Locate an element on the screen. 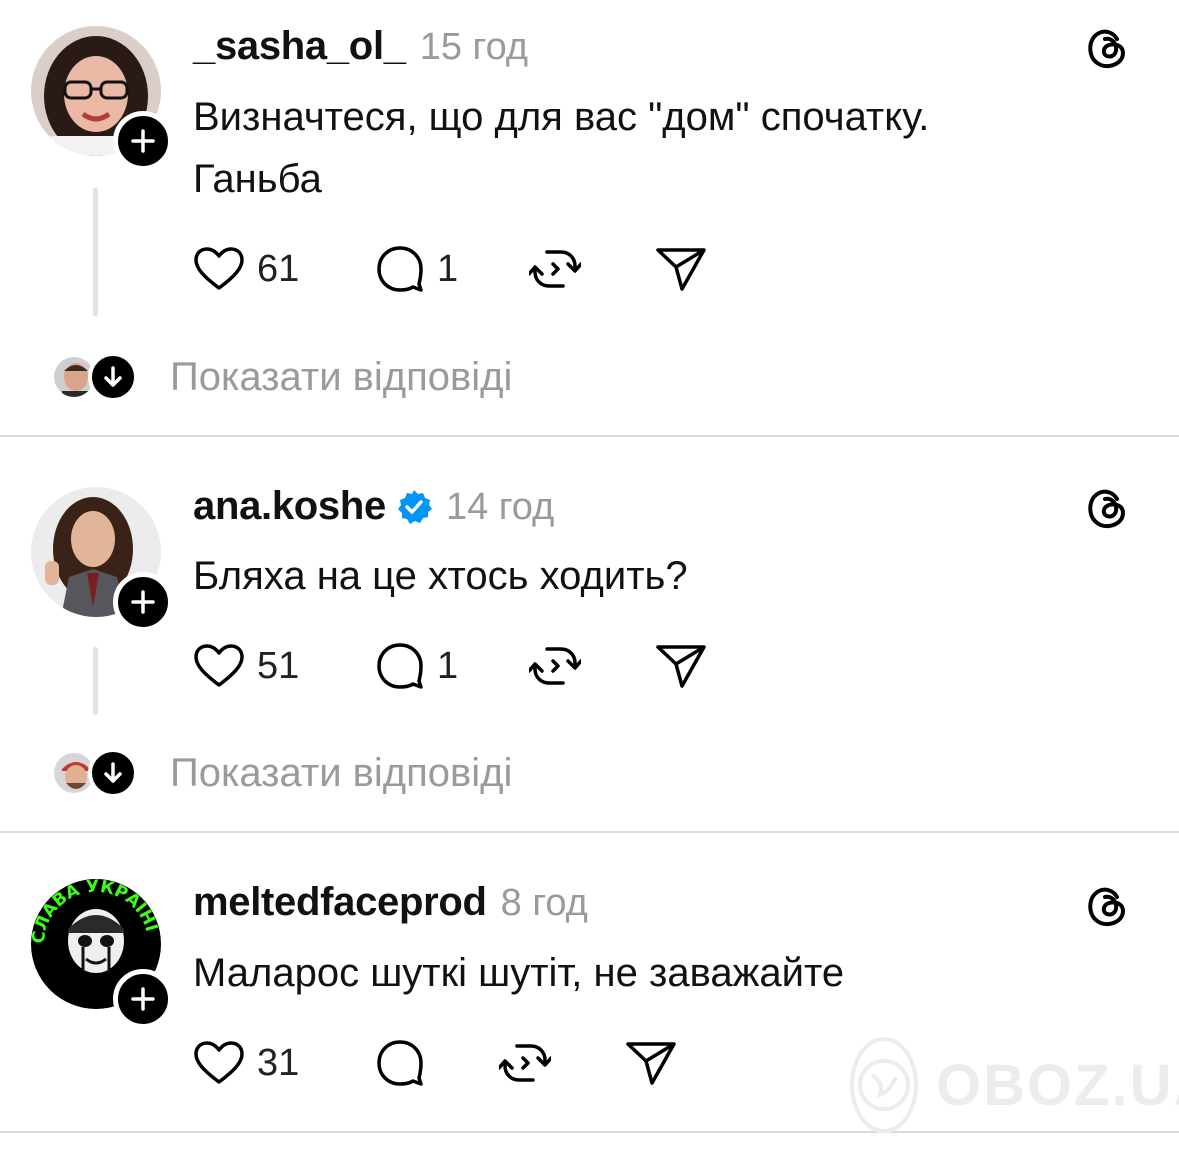 The height and width of the screenshot is (1172, 1179). watermark: OBOZ.UA is located at coordinates (1014, 1085).